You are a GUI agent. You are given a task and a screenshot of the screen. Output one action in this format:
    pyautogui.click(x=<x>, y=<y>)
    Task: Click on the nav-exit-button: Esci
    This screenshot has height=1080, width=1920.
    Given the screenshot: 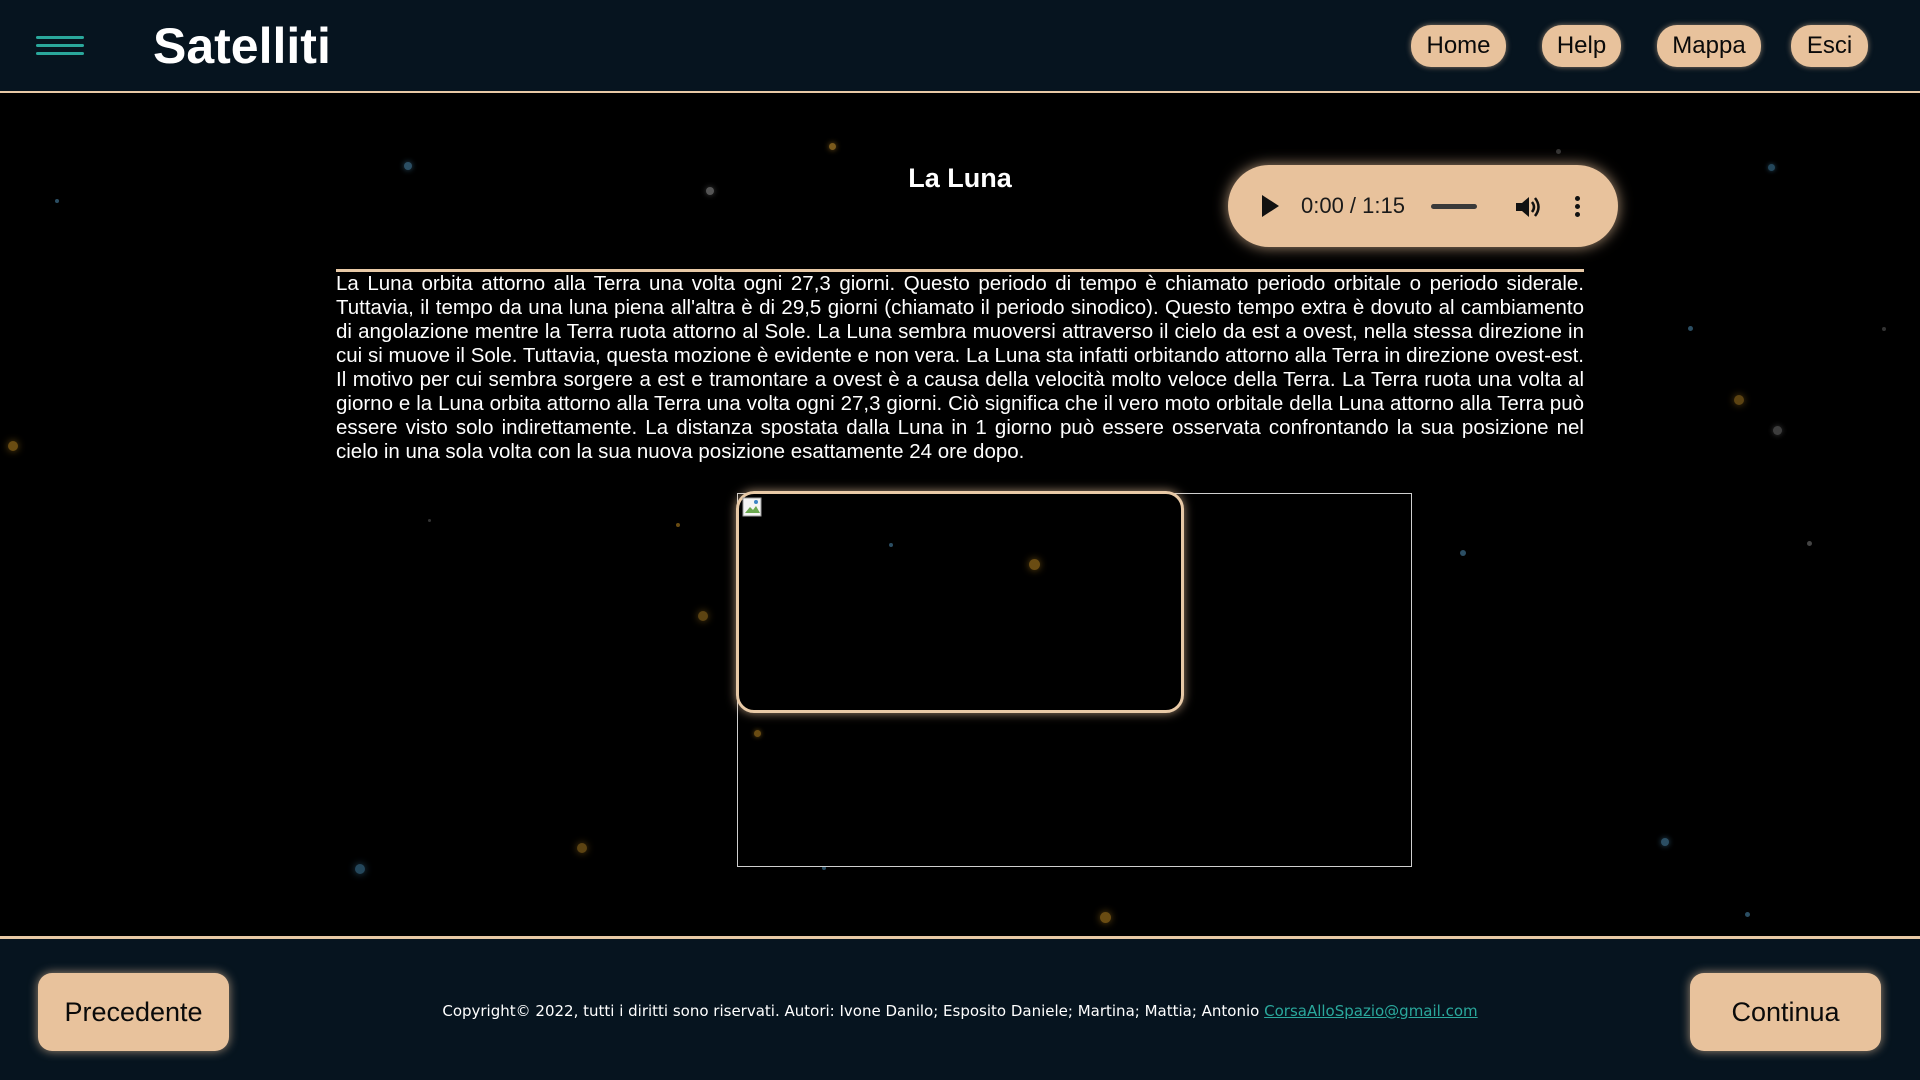 What is the action you would take?
    pyautogui.click(x=1829, y=46)
    